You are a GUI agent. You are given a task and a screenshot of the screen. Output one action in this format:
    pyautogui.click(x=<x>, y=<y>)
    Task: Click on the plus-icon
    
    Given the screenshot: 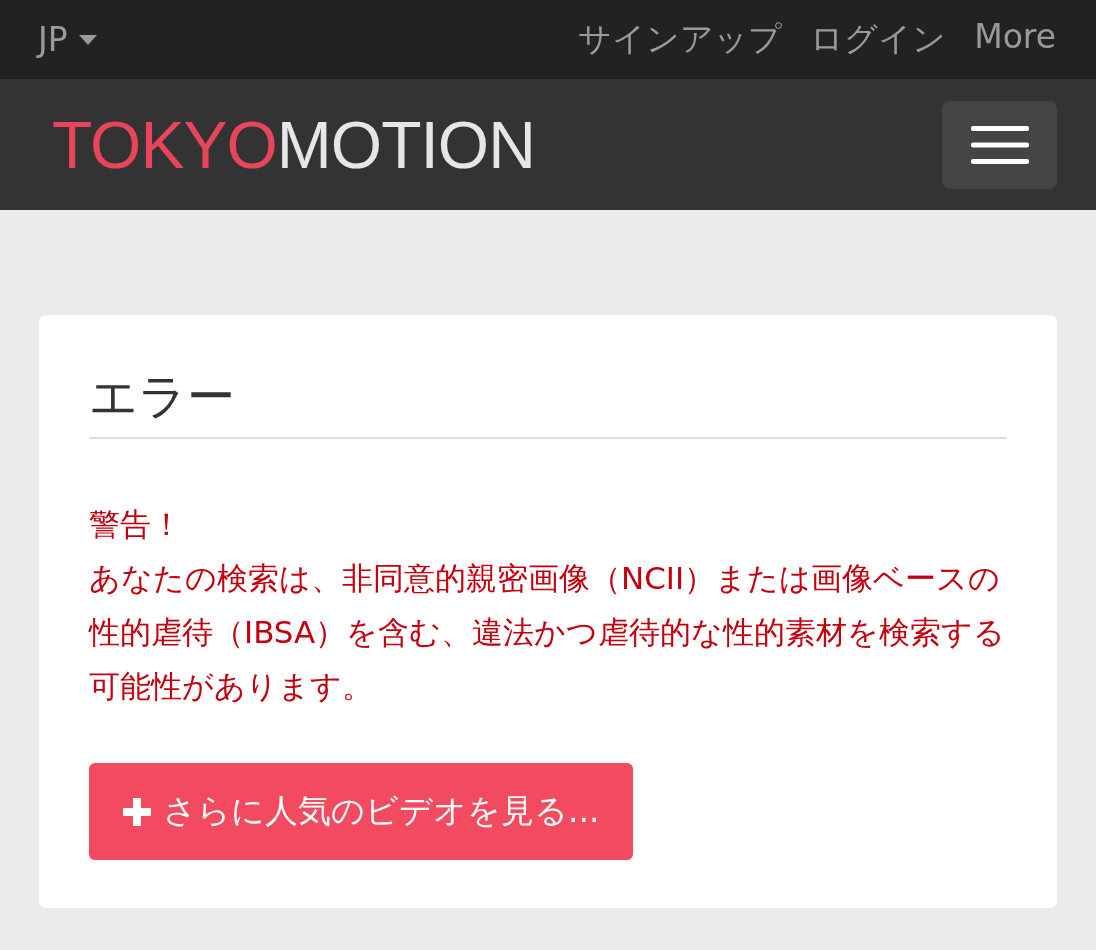 What is the action you would take?
    pyautogui.click(x=137, y=811)
    